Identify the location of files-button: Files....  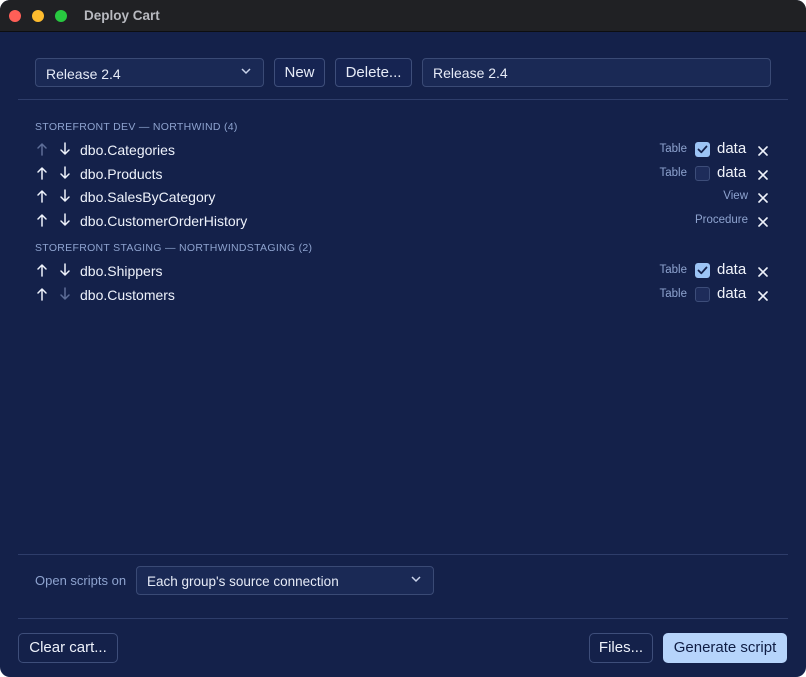
(621, 648).